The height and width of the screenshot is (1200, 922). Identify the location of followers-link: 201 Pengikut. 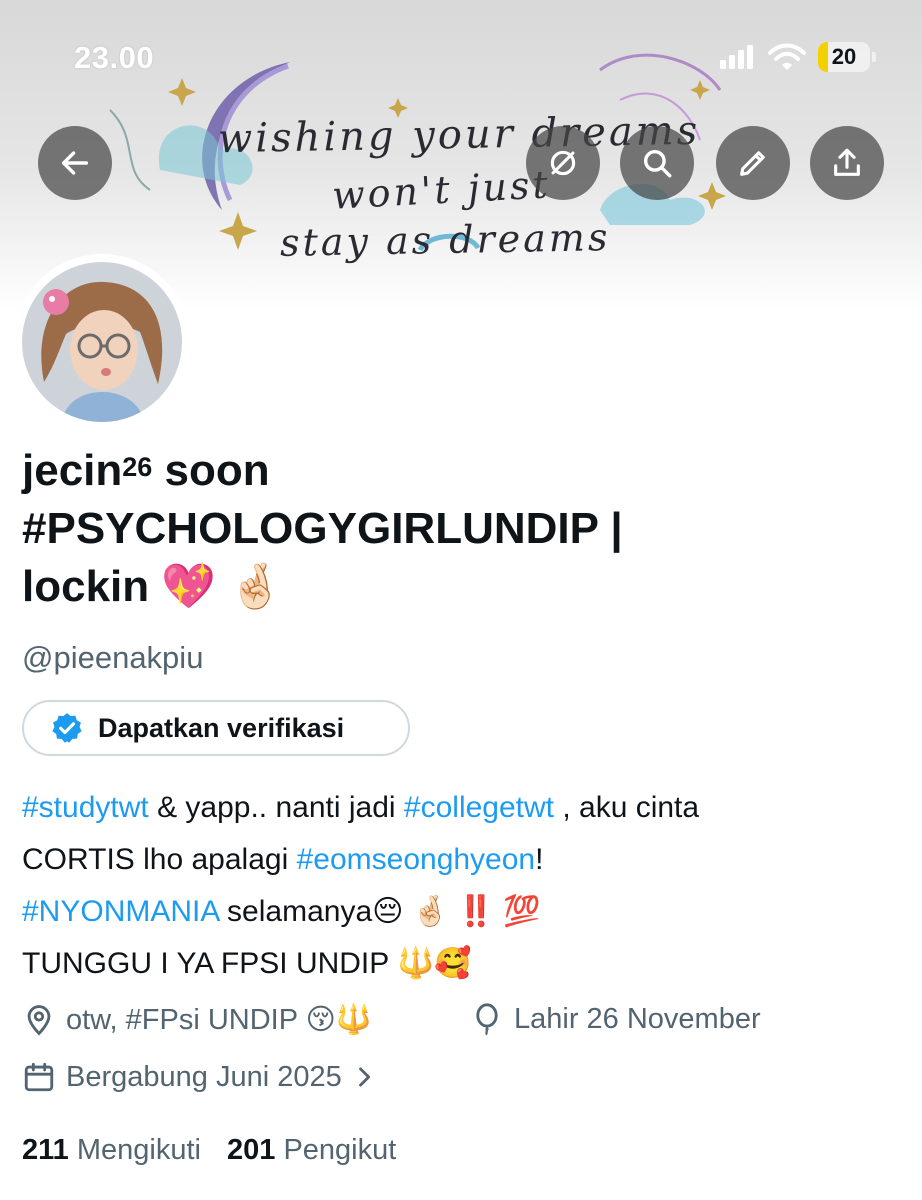
(311, 1150).